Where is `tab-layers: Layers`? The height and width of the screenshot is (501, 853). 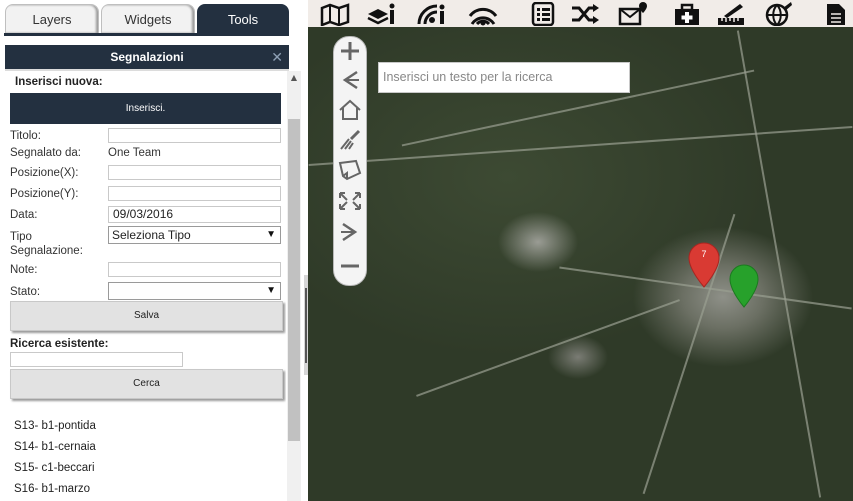 tab-layers: Layers is located at coordinates (52, 18).